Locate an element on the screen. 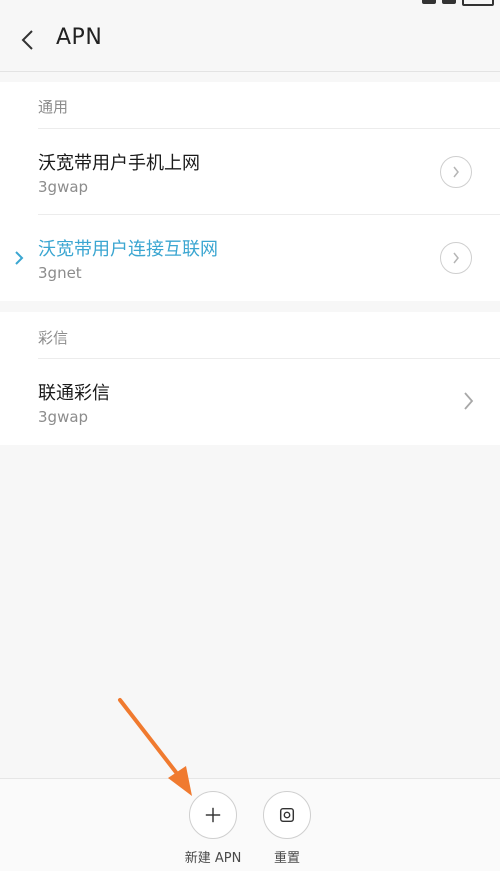  reset-button: 重置 is located at coordinates (287, 828).